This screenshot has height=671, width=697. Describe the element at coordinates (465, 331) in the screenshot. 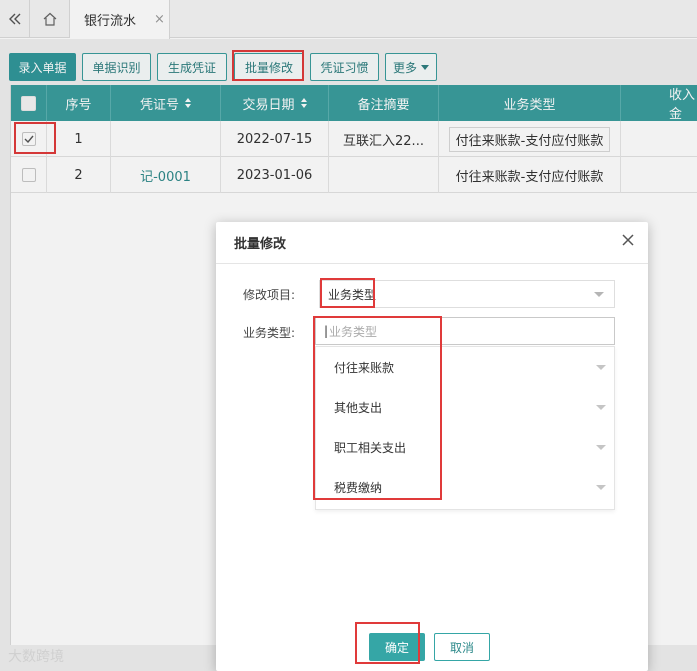

I see `business-type-input: | 业务类型` at that location.